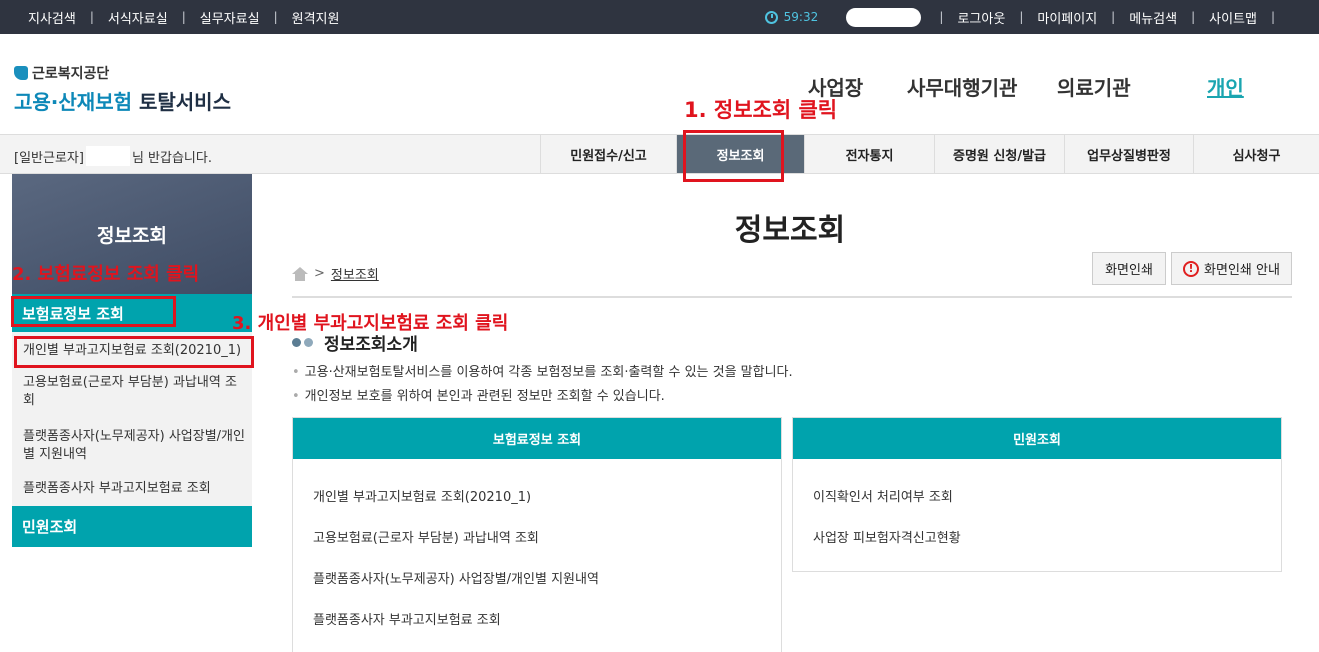 The image size is (1319, 652). What do you see at coordinates (801, 17) in the screenshot?
I see `session-timer-value: 59:32` at bounding box center [801, 17].